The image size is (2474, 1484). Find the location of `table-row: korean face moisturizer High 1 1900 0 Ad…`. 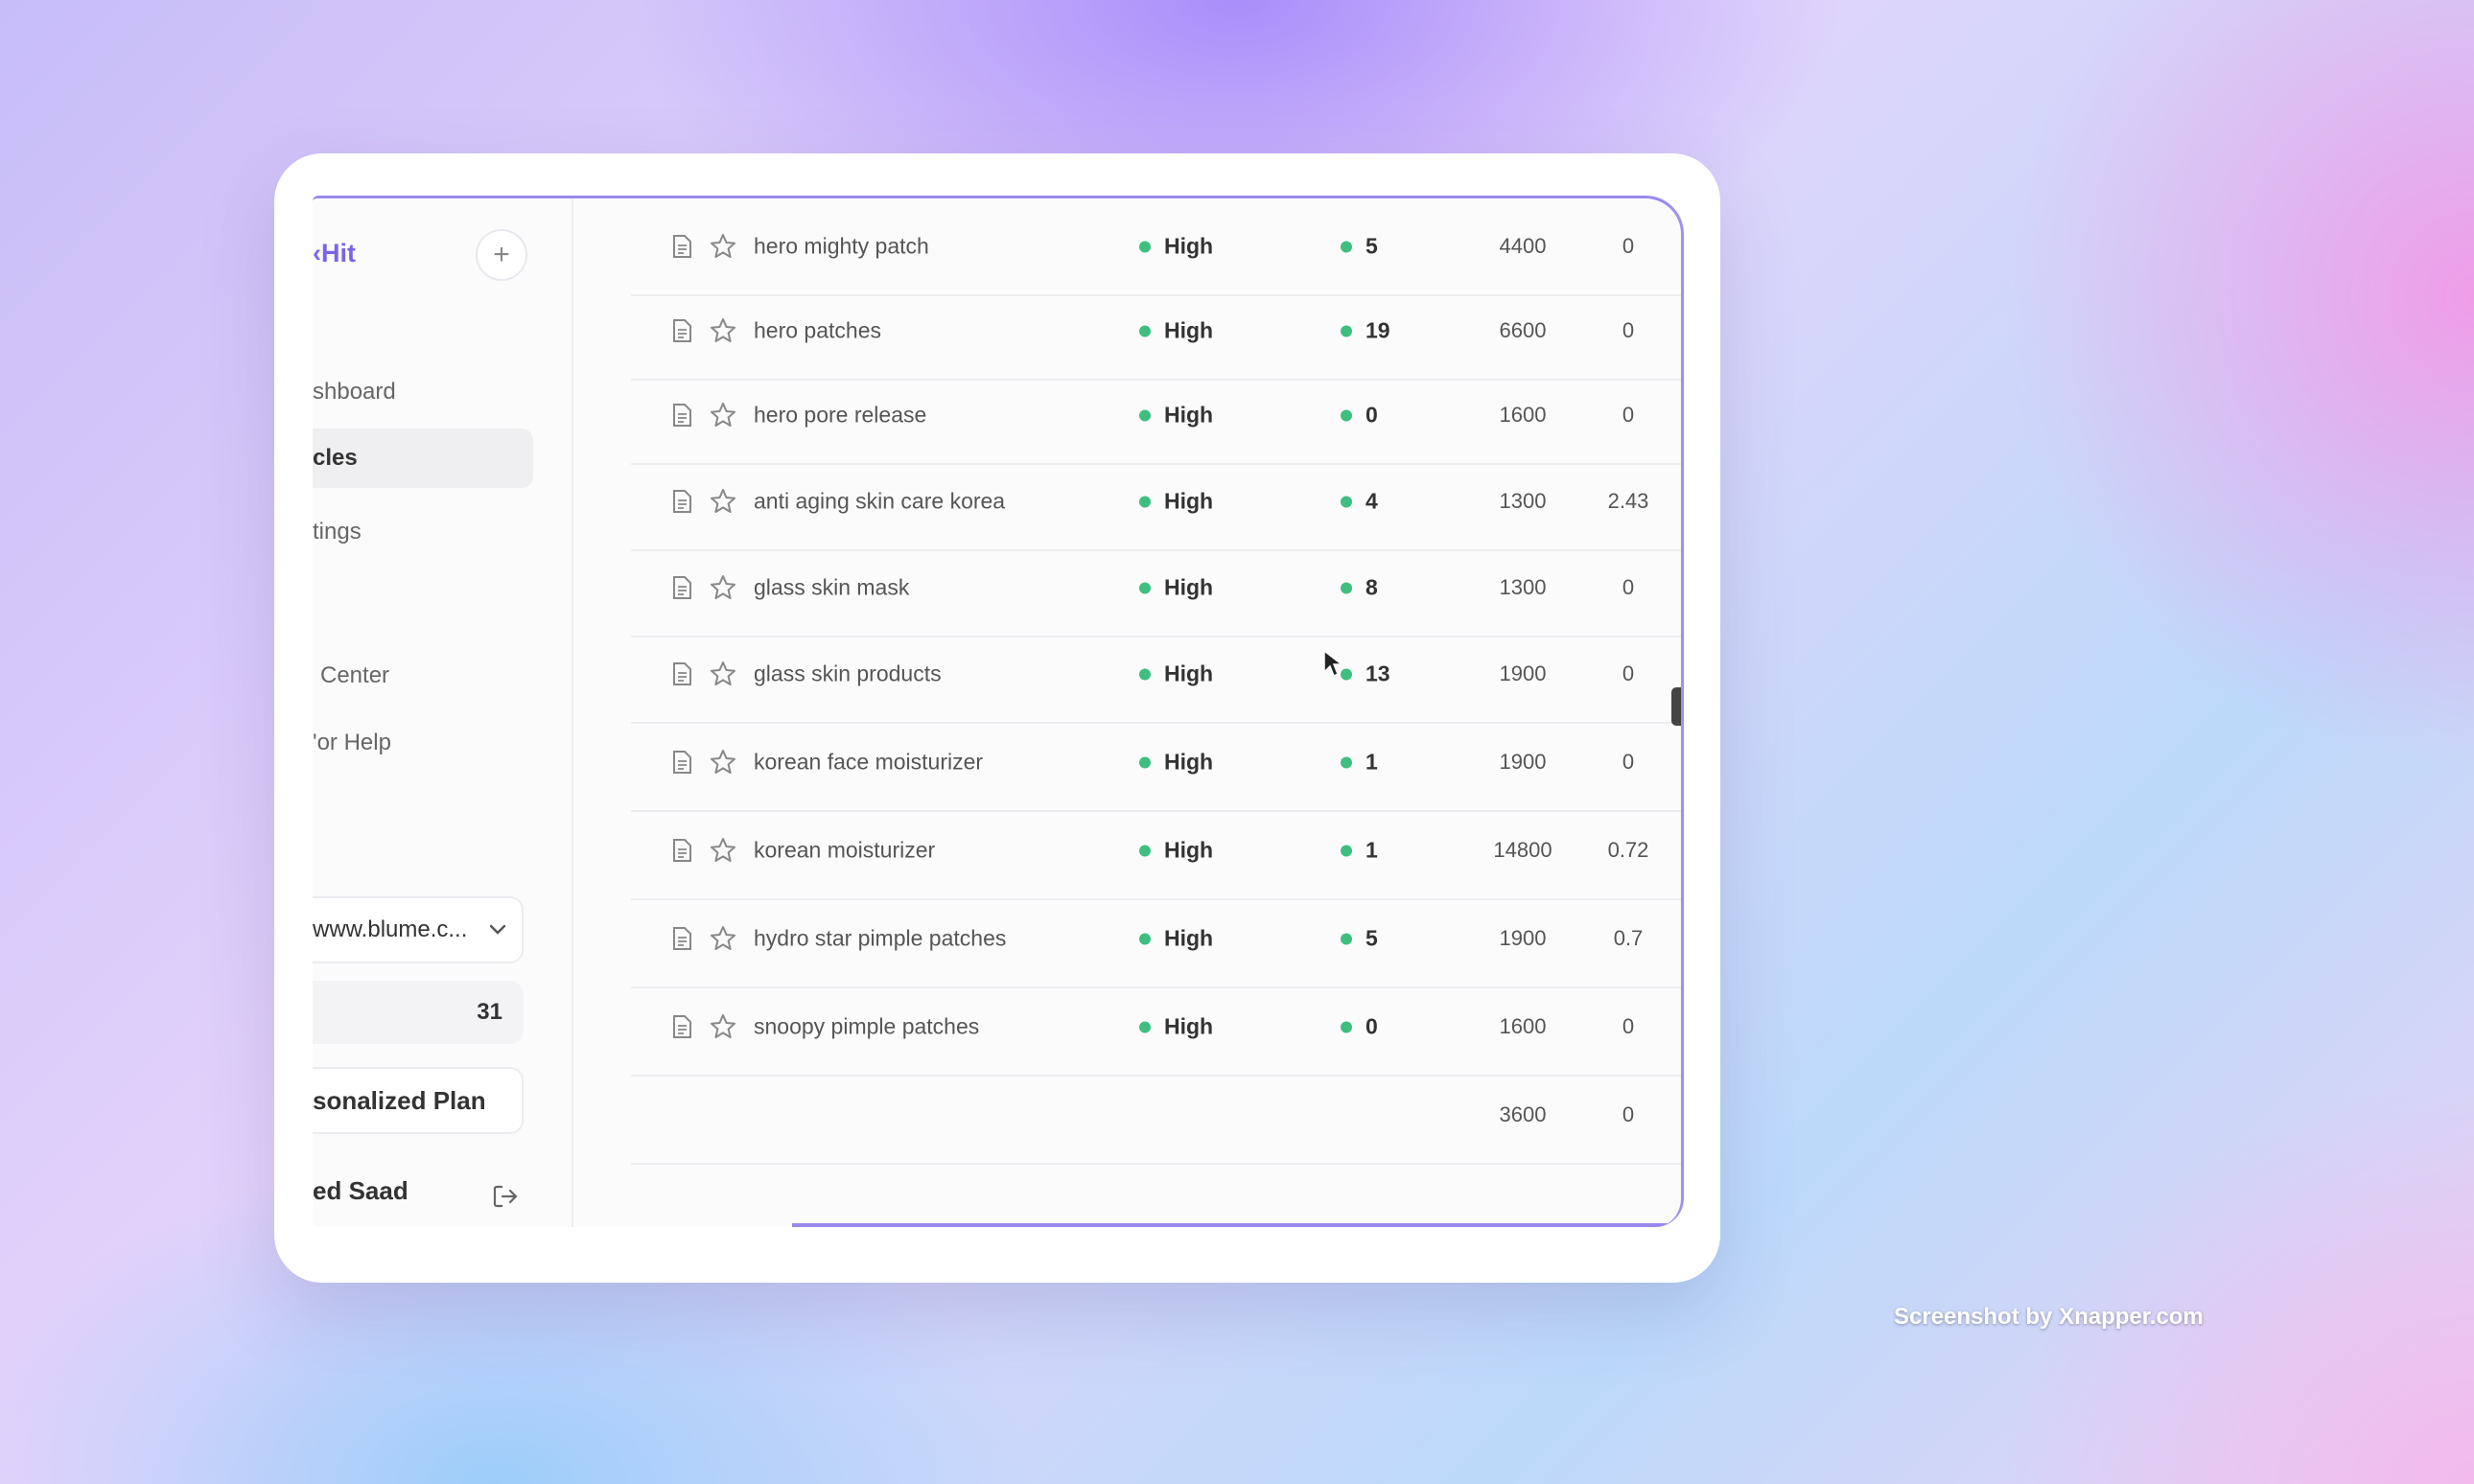

table-row: korean face moisturizer High 1 1900 0 Ad… is located at coordinates (1156, 763).